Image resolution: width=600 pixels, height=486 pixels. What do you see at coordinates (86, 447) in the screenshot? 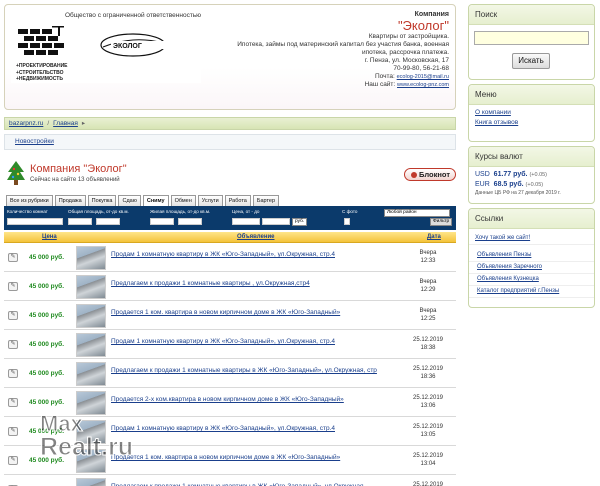
I see `watermark-line2: Realt.ru` at bounding box center [86, 447].